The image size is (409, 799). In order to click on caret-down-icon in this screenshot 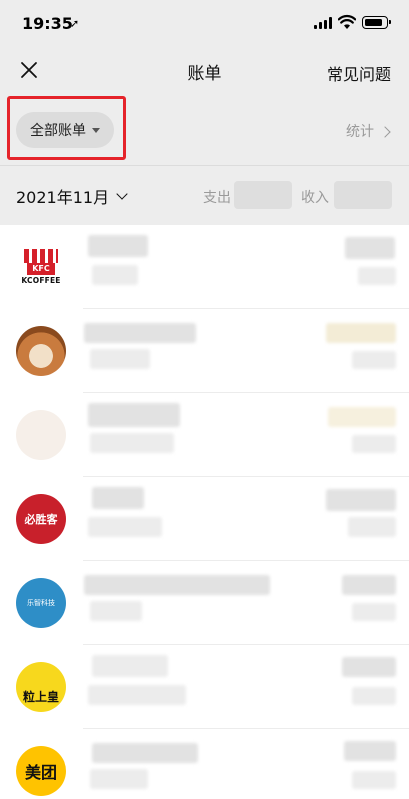, I will do `click(96, 130)`.